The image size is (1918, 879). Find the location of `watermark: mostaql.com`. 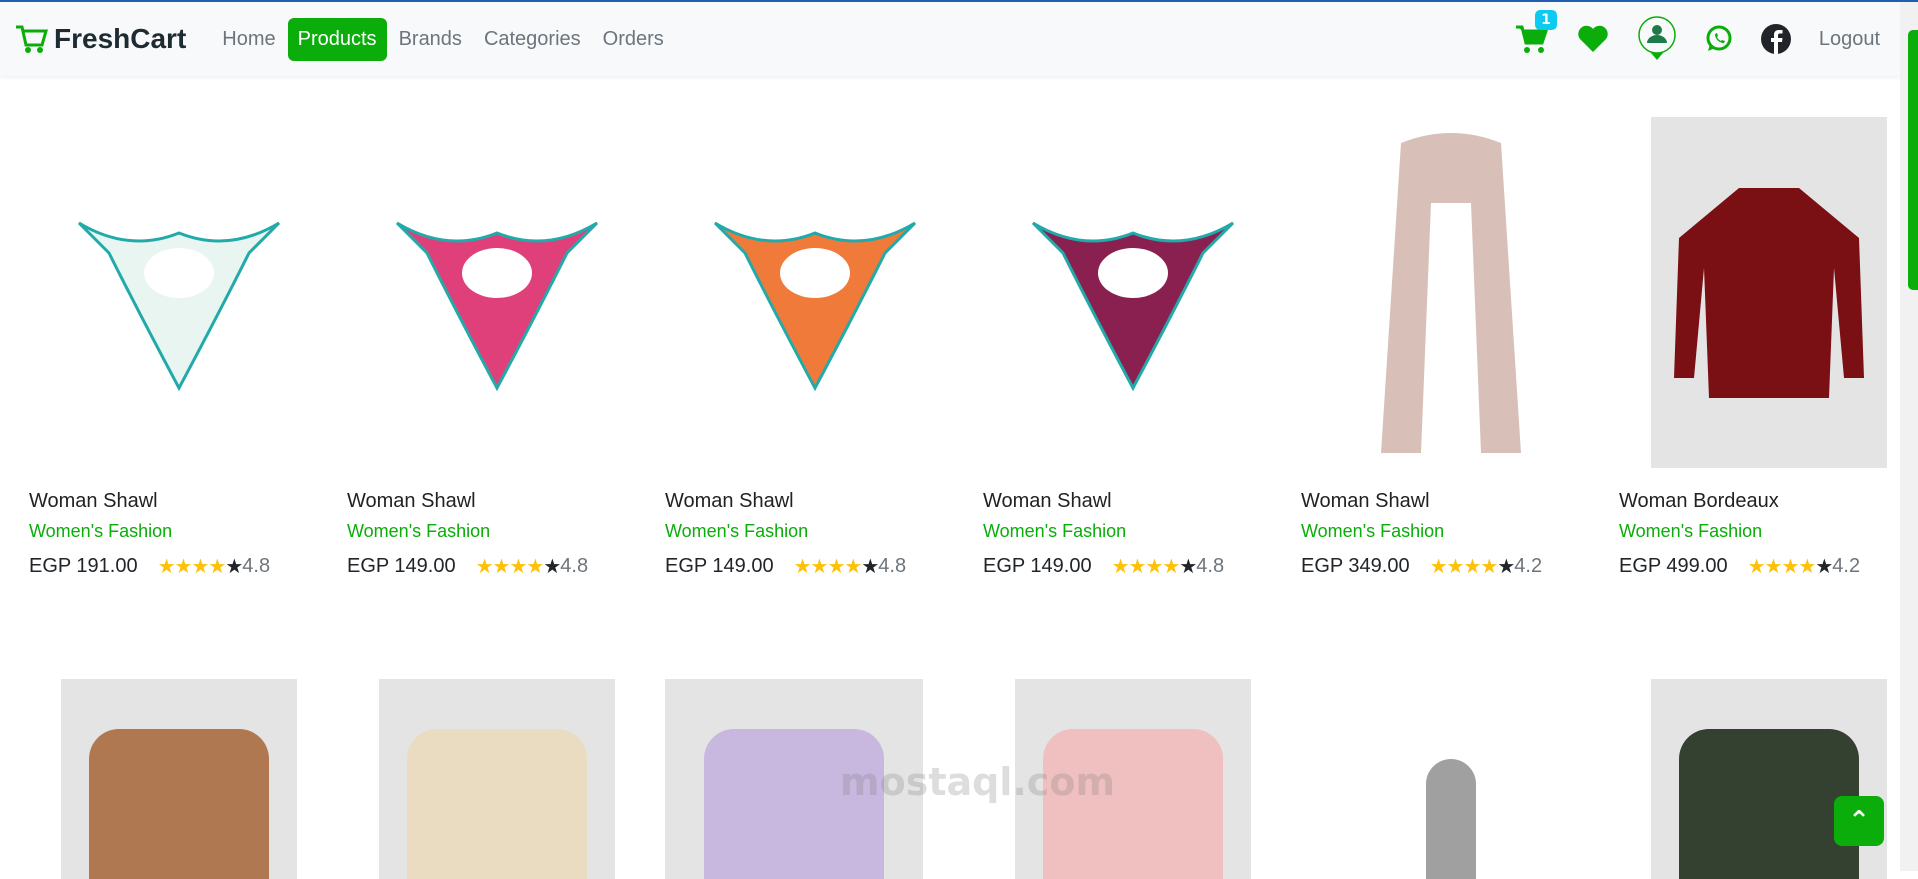

watermark: mostaql.com is located at coordinates (978, 782).